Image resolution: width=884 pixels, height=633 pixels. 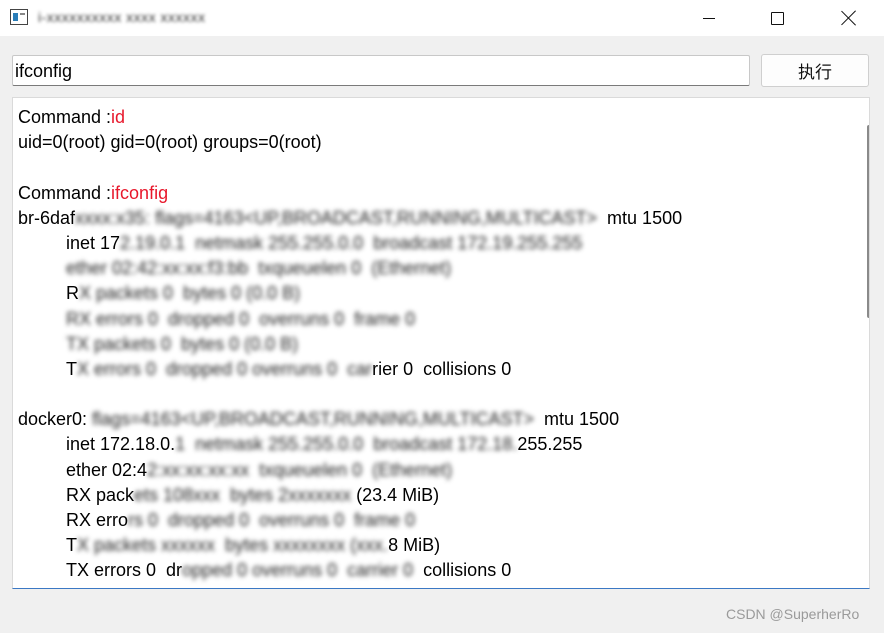 What do you see at coordinates (431, 142) in the screenshot?
I see `output-line: uid=0(root) gid=0(root) groups=0(root)` at bounding box center [431, 142].